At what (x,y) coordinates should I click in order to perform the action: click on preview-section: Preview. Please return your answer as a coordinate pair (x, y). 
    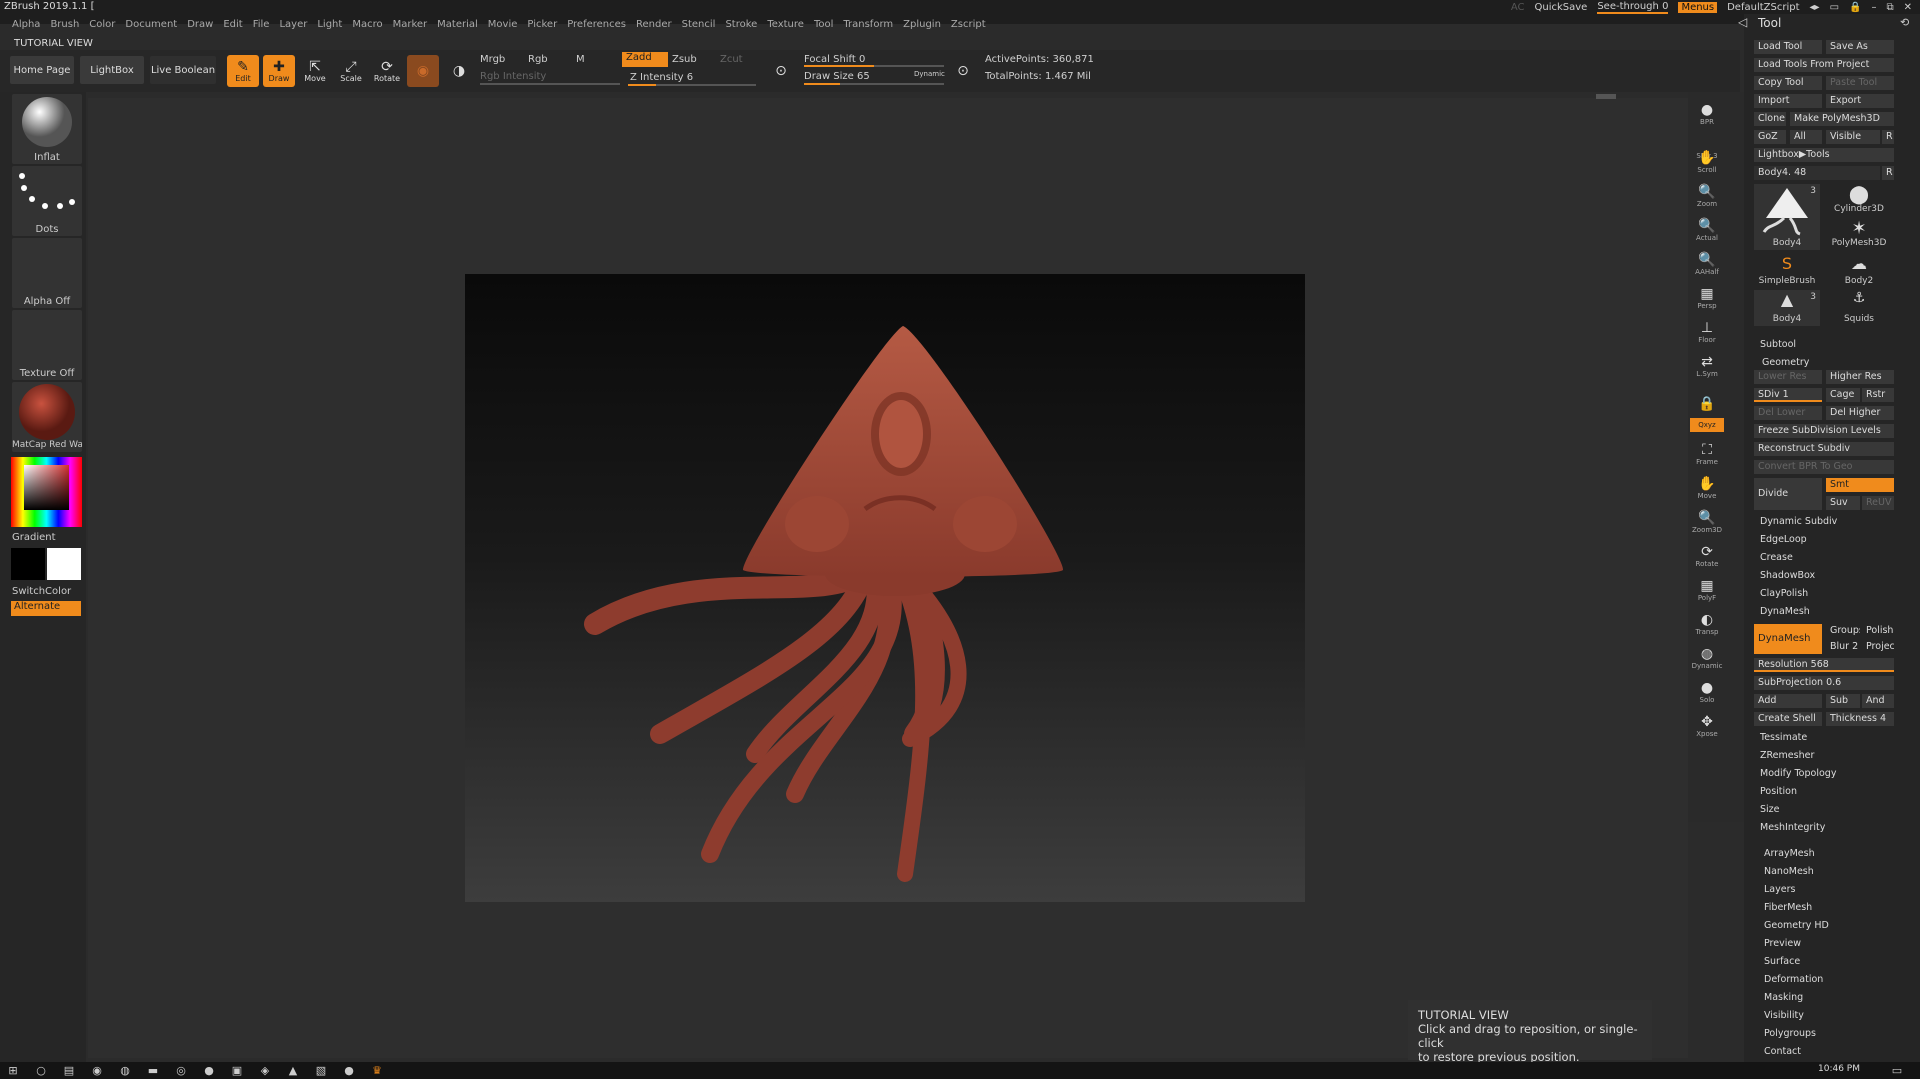
    Looking at the image, I should click on (1782, 943).